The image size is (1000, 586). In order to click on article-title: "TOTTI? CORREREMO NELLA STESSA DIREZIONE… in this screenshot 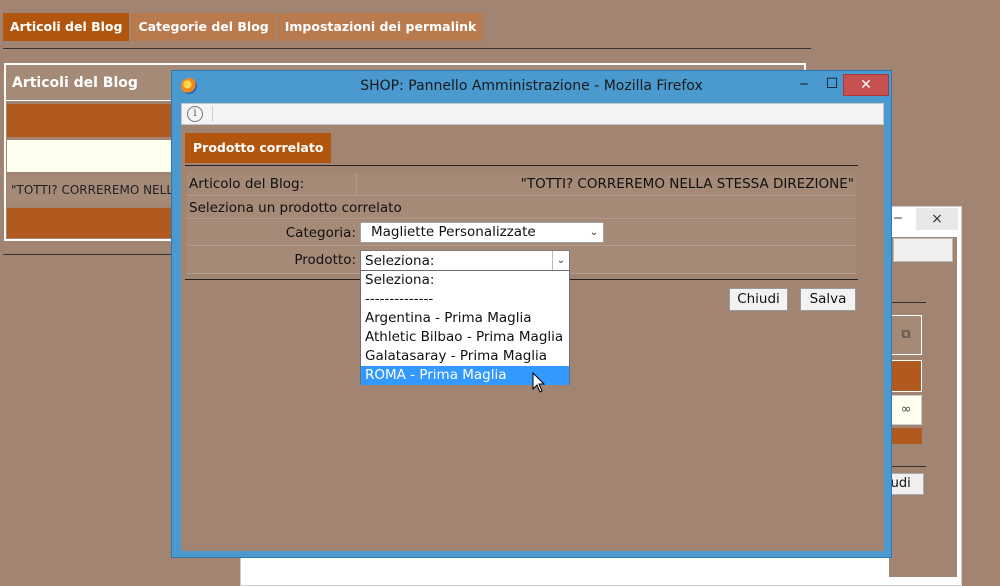, I will do `click(687, 184)`.